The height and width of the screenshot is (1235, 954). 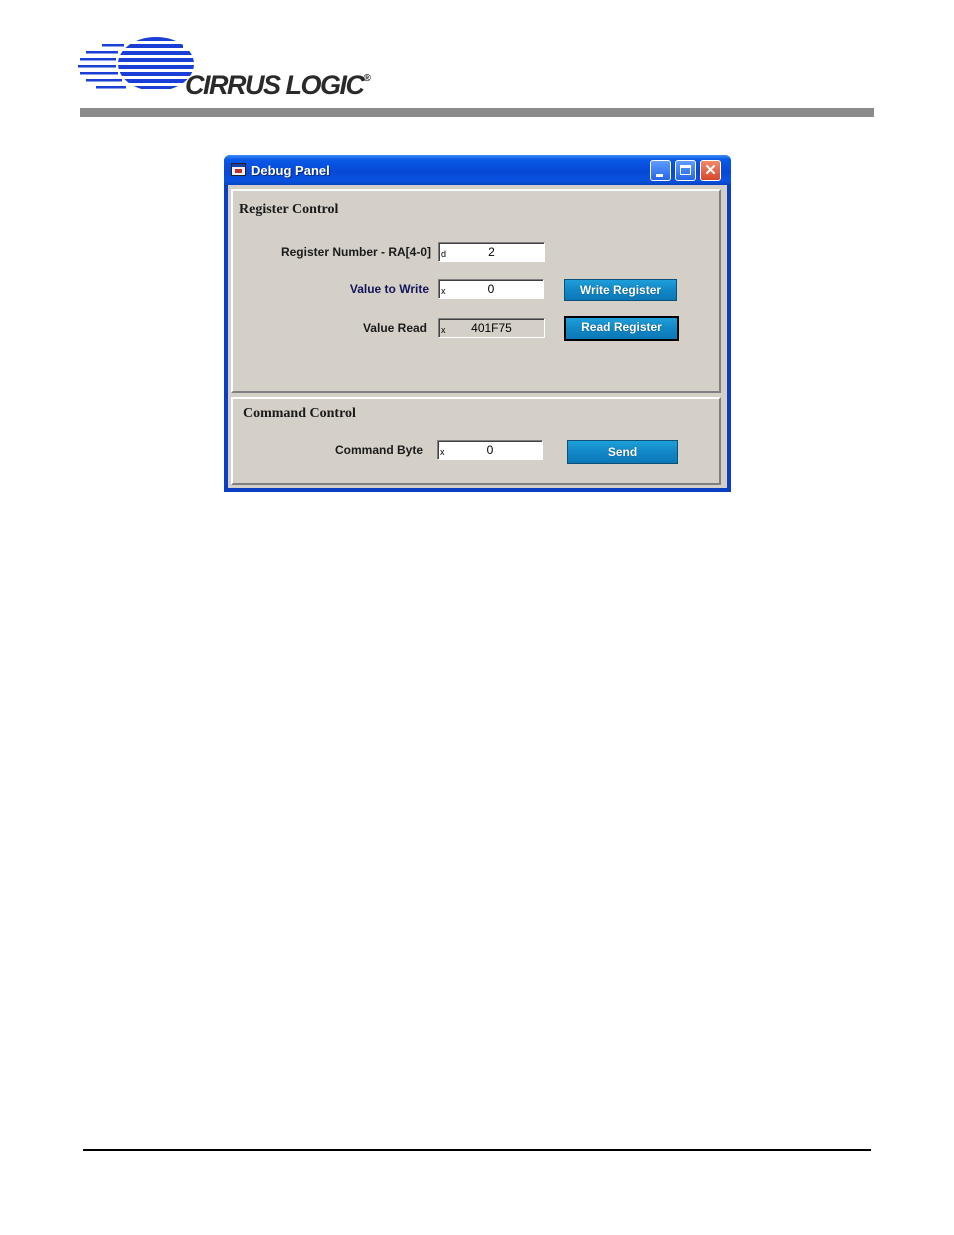 I want to click on register-number-input: d 2, so click(x=491, y=252).